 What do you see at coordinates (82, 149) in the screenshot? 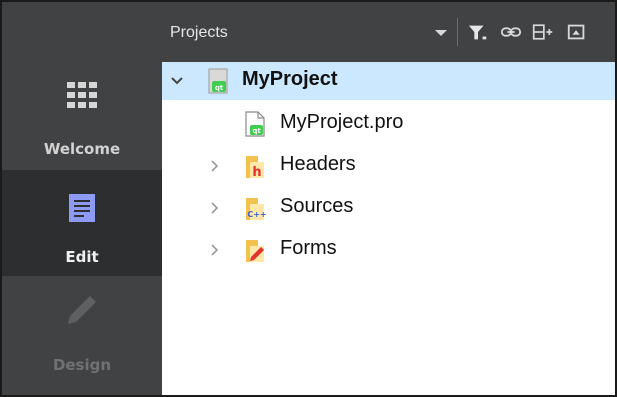
I see `mode-welcome-label: Welcome` at bounding box center [82, 149].